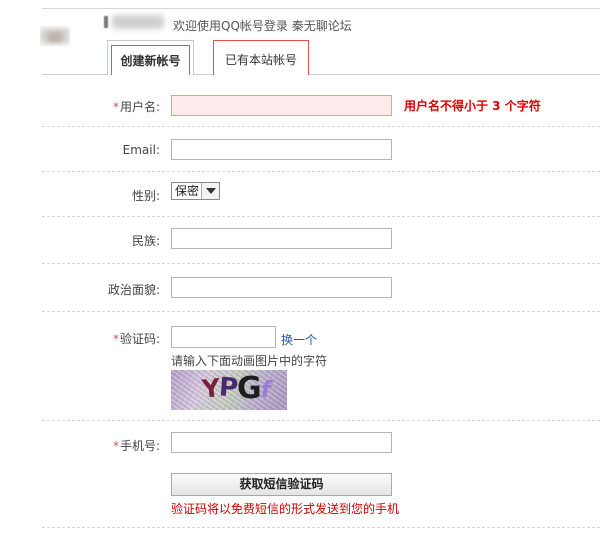 This screenshot has height=537, width=600. What do you see at coordinates (472, 106) in the screenshot?
I see `username-error-message: 用户名不得小于 3 个字符` at bounding box center [472, 106].